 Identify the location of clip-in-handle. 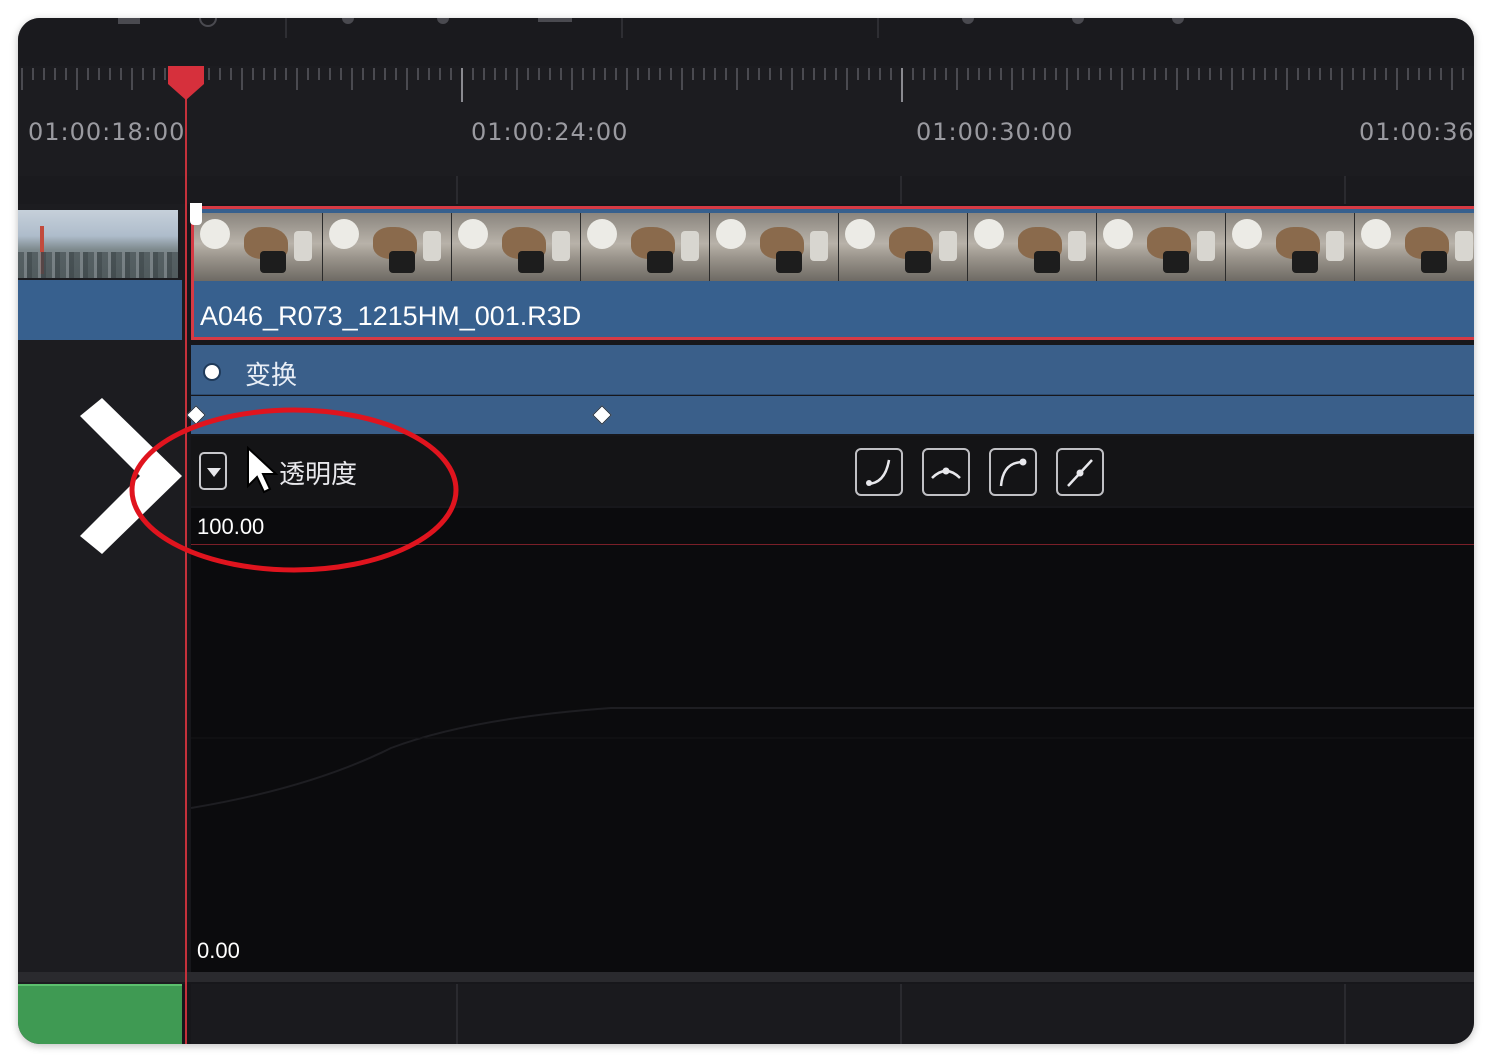
(196, 214).